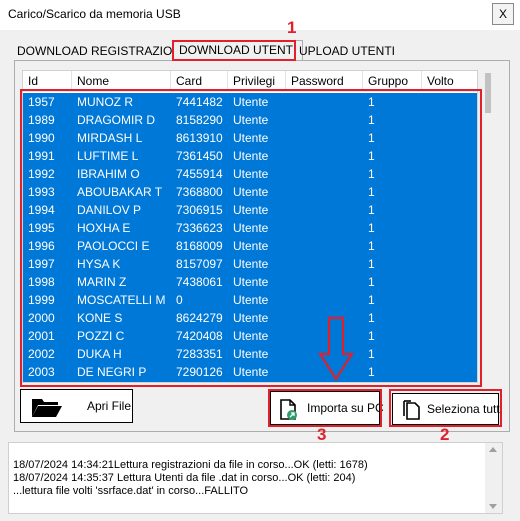 This screenshot has height=521, width=520. I want to click on close-button: X, so click(503, 14).